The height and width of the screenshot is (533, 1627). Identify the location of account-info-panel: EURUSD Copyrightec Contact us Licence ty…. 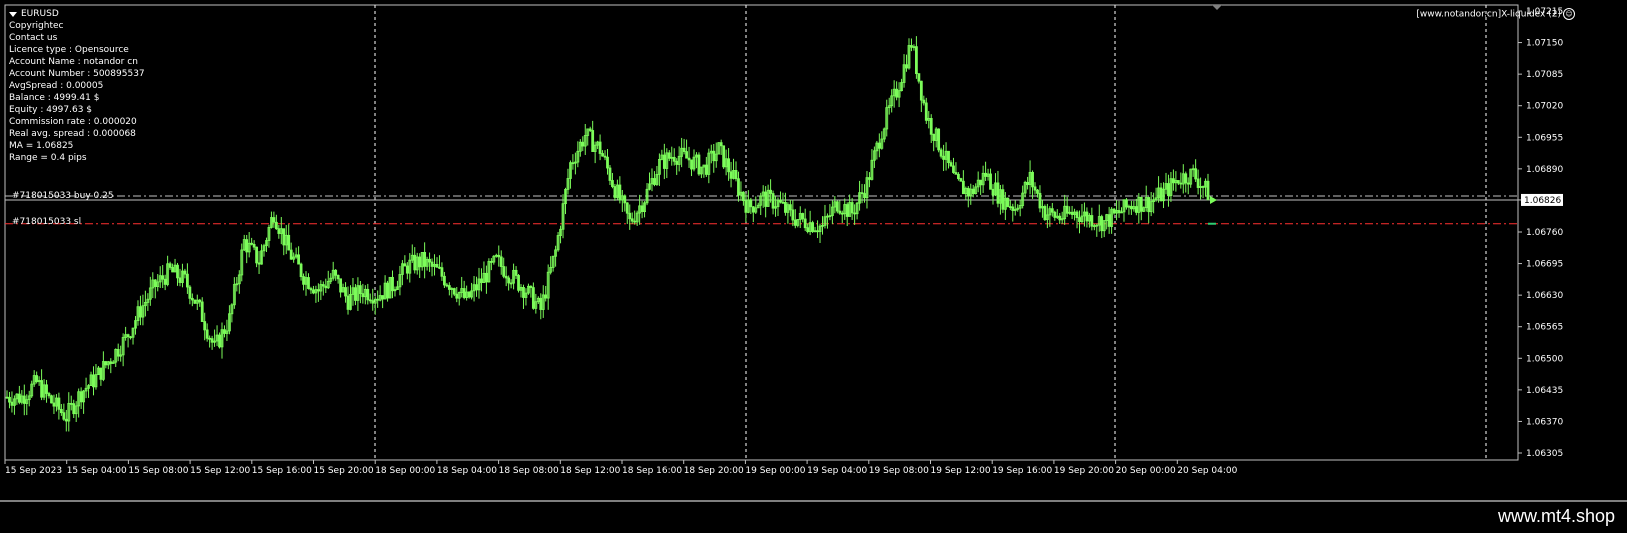
(77, 86).